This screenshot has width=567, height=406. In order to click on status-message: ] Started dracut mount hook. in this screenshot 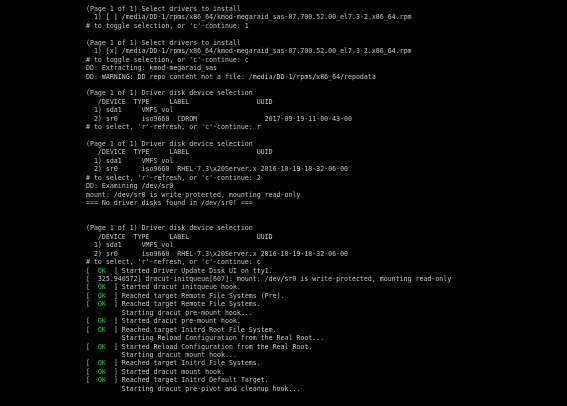, I will do `click(165, 371)`.